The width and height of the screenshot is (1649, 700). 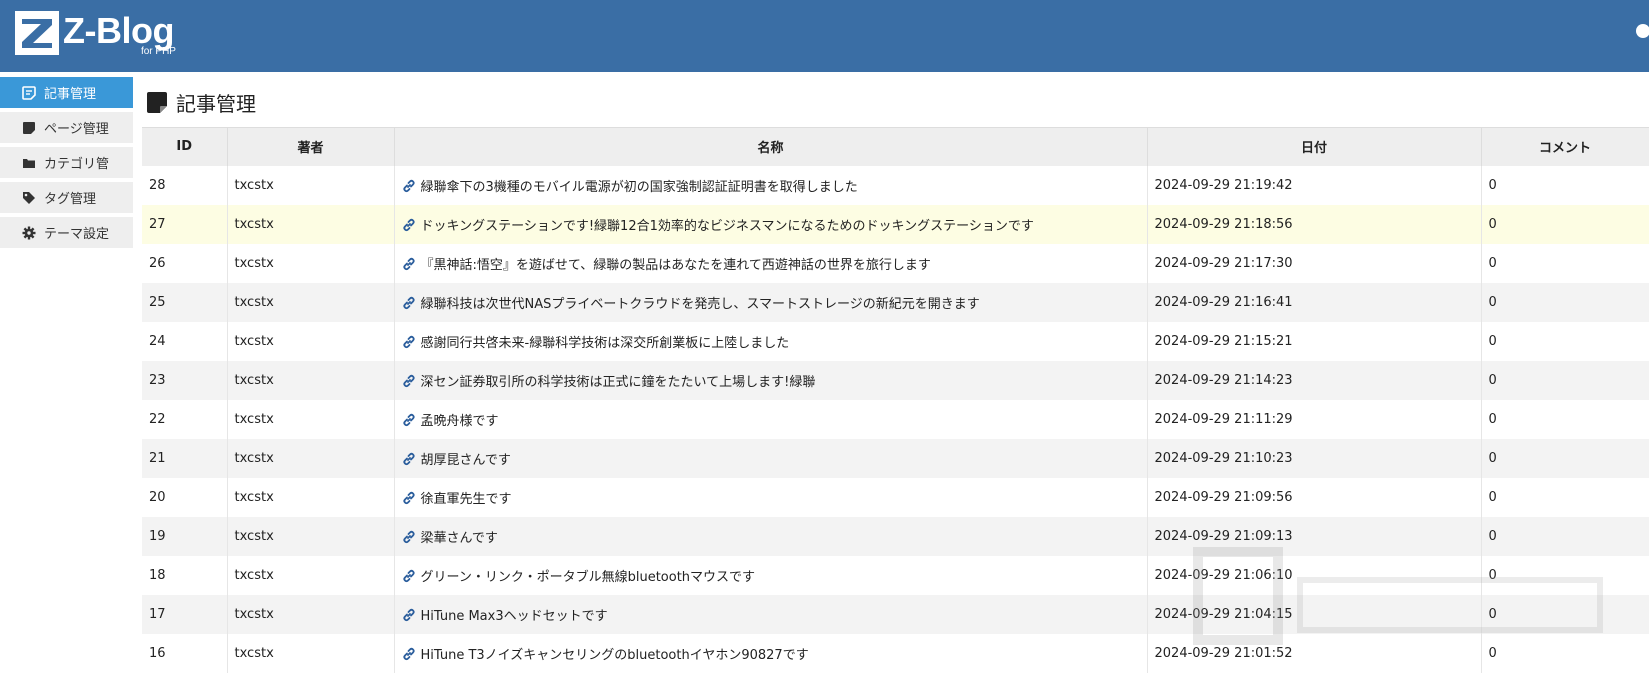 I want to click on cell-id: 26, so click(x=185, y=263).